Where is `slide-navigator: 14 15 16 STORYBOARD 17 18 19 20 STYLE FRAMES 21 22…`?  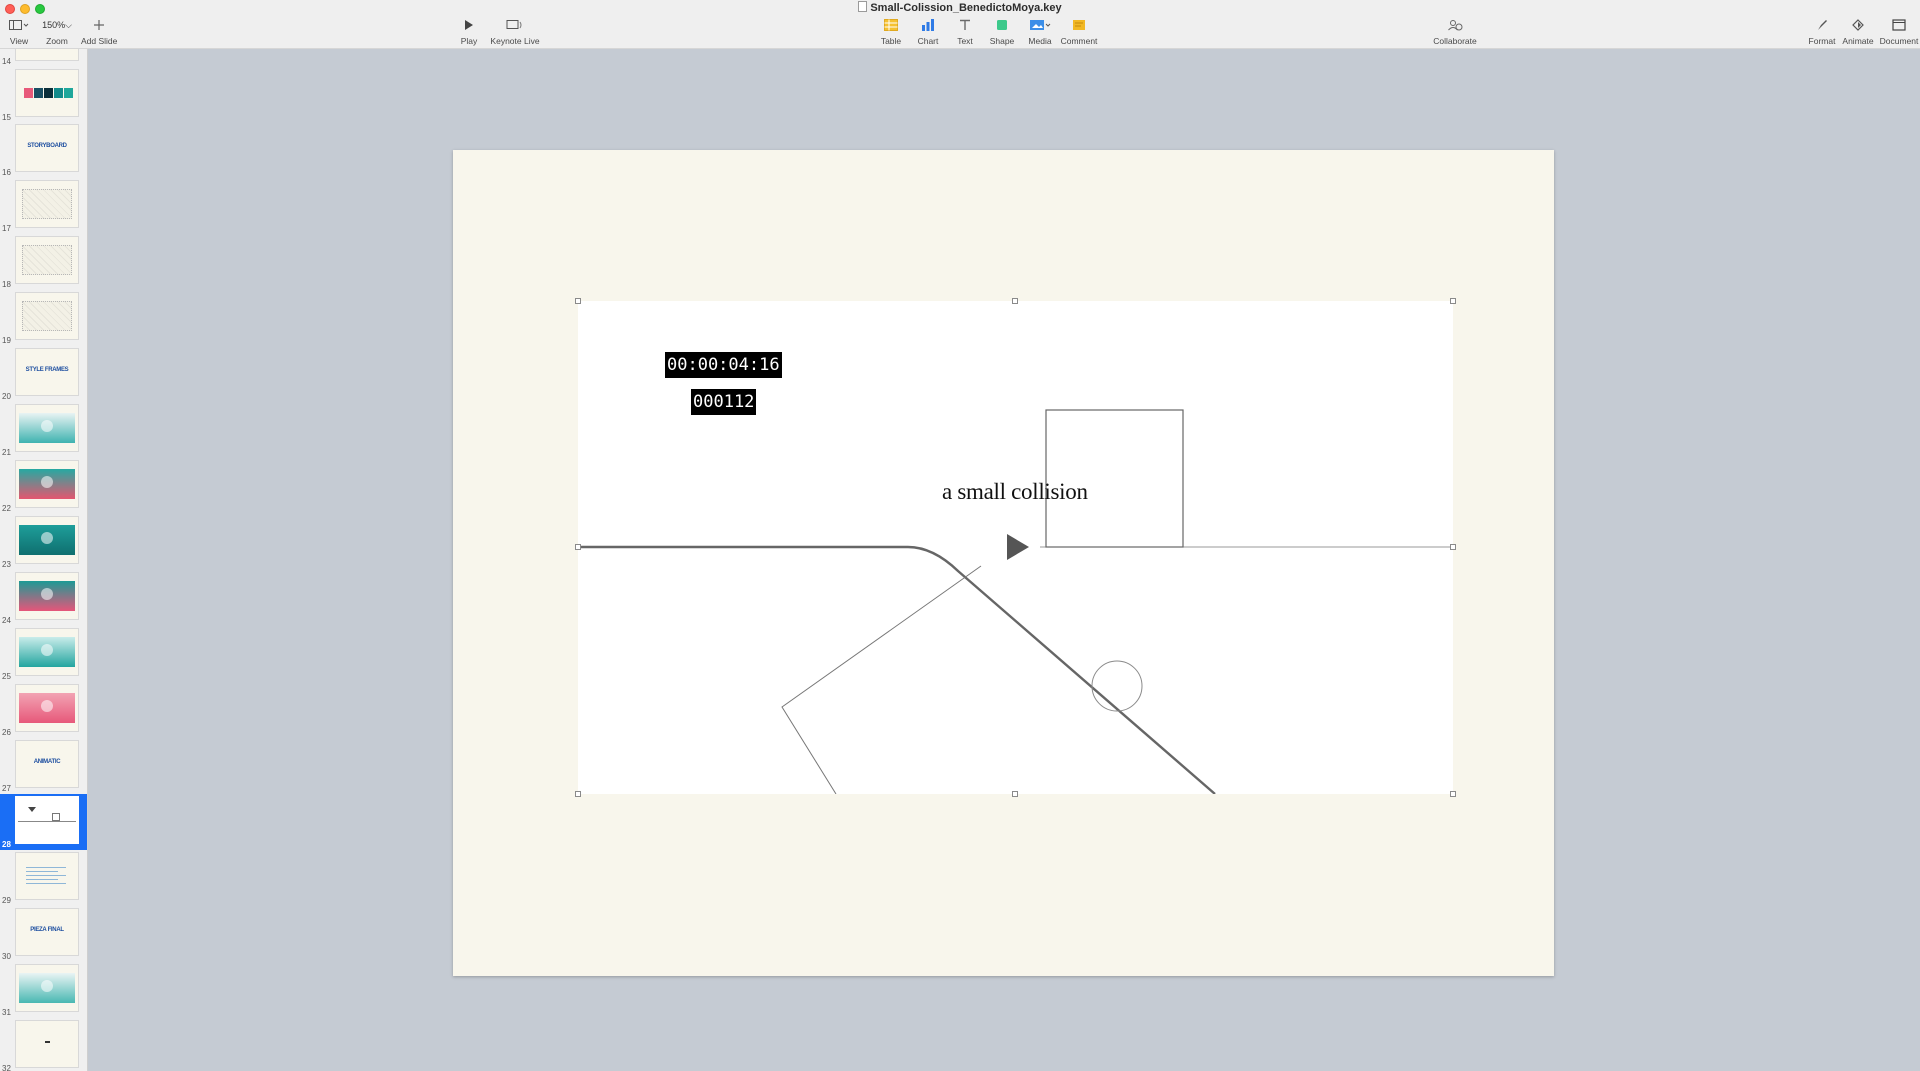 slide-navigator: 14 15 16 STORYBOARD 17 18 19 20 STYLE FRAMES 21 22… is located at coordinates (44, 560).